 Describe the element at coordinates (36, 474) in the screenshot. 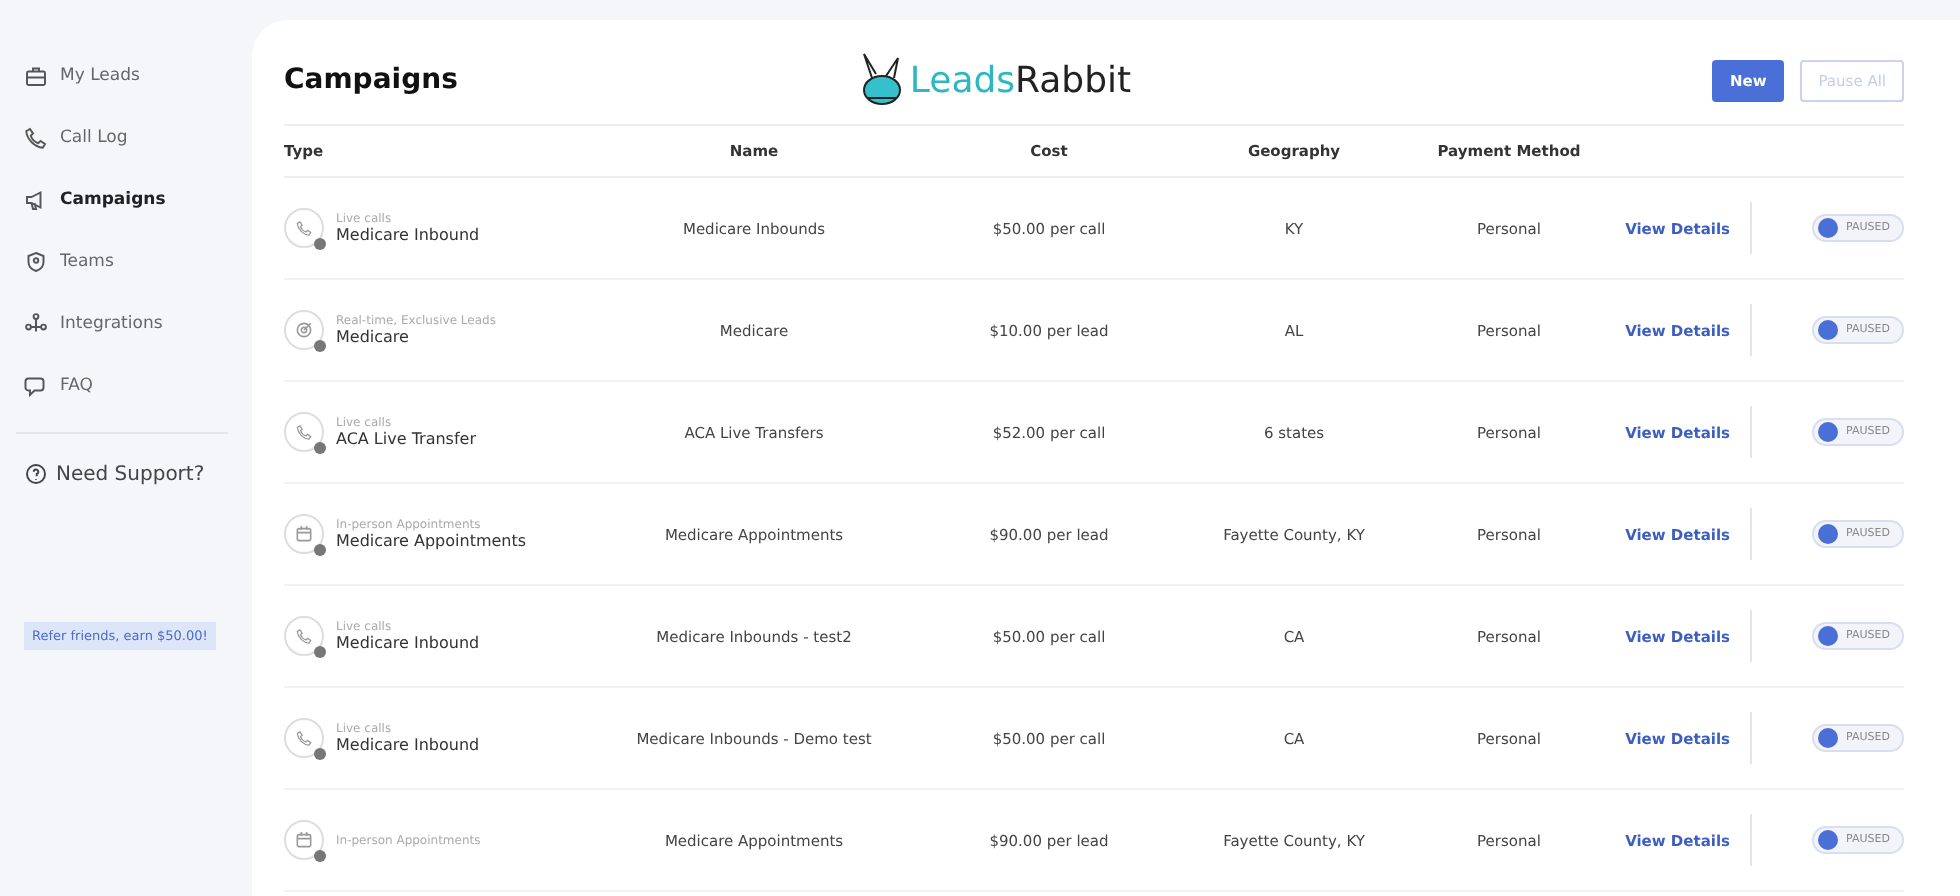

I see `help-icon` at that location.